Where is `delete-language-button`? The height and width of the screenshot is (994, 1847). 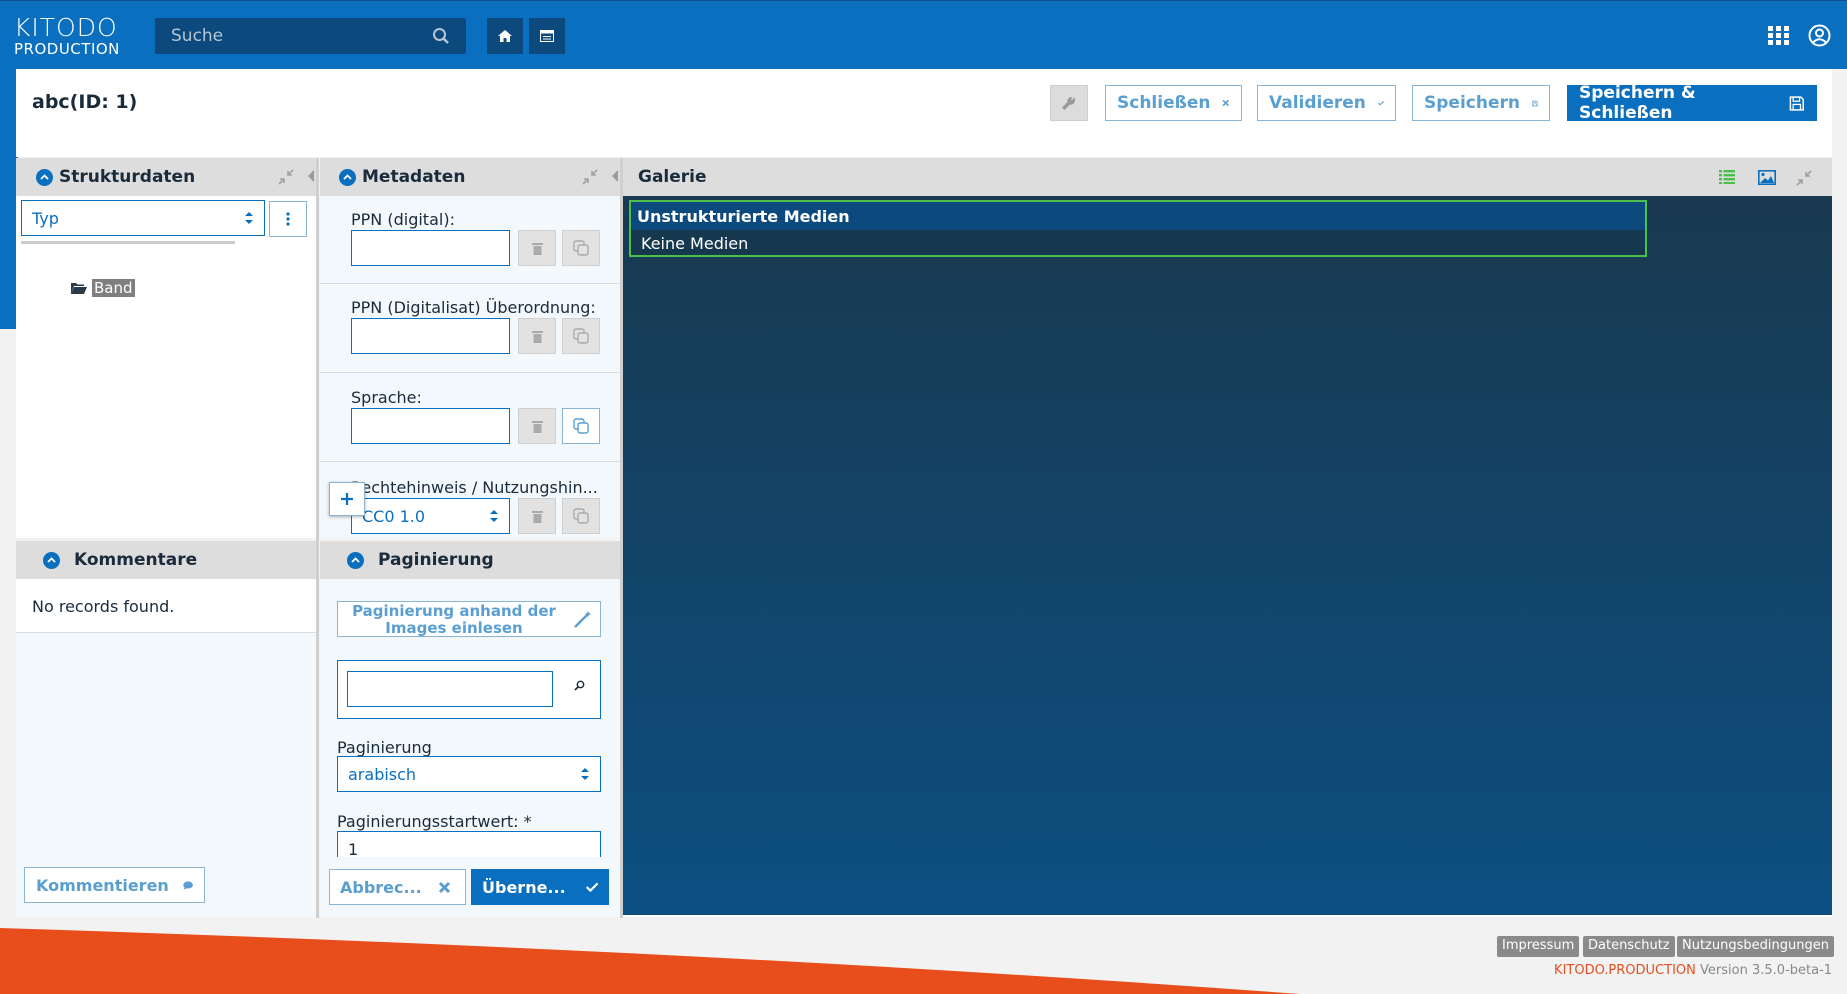 delete-language-button is located at coordinates (537, 426).